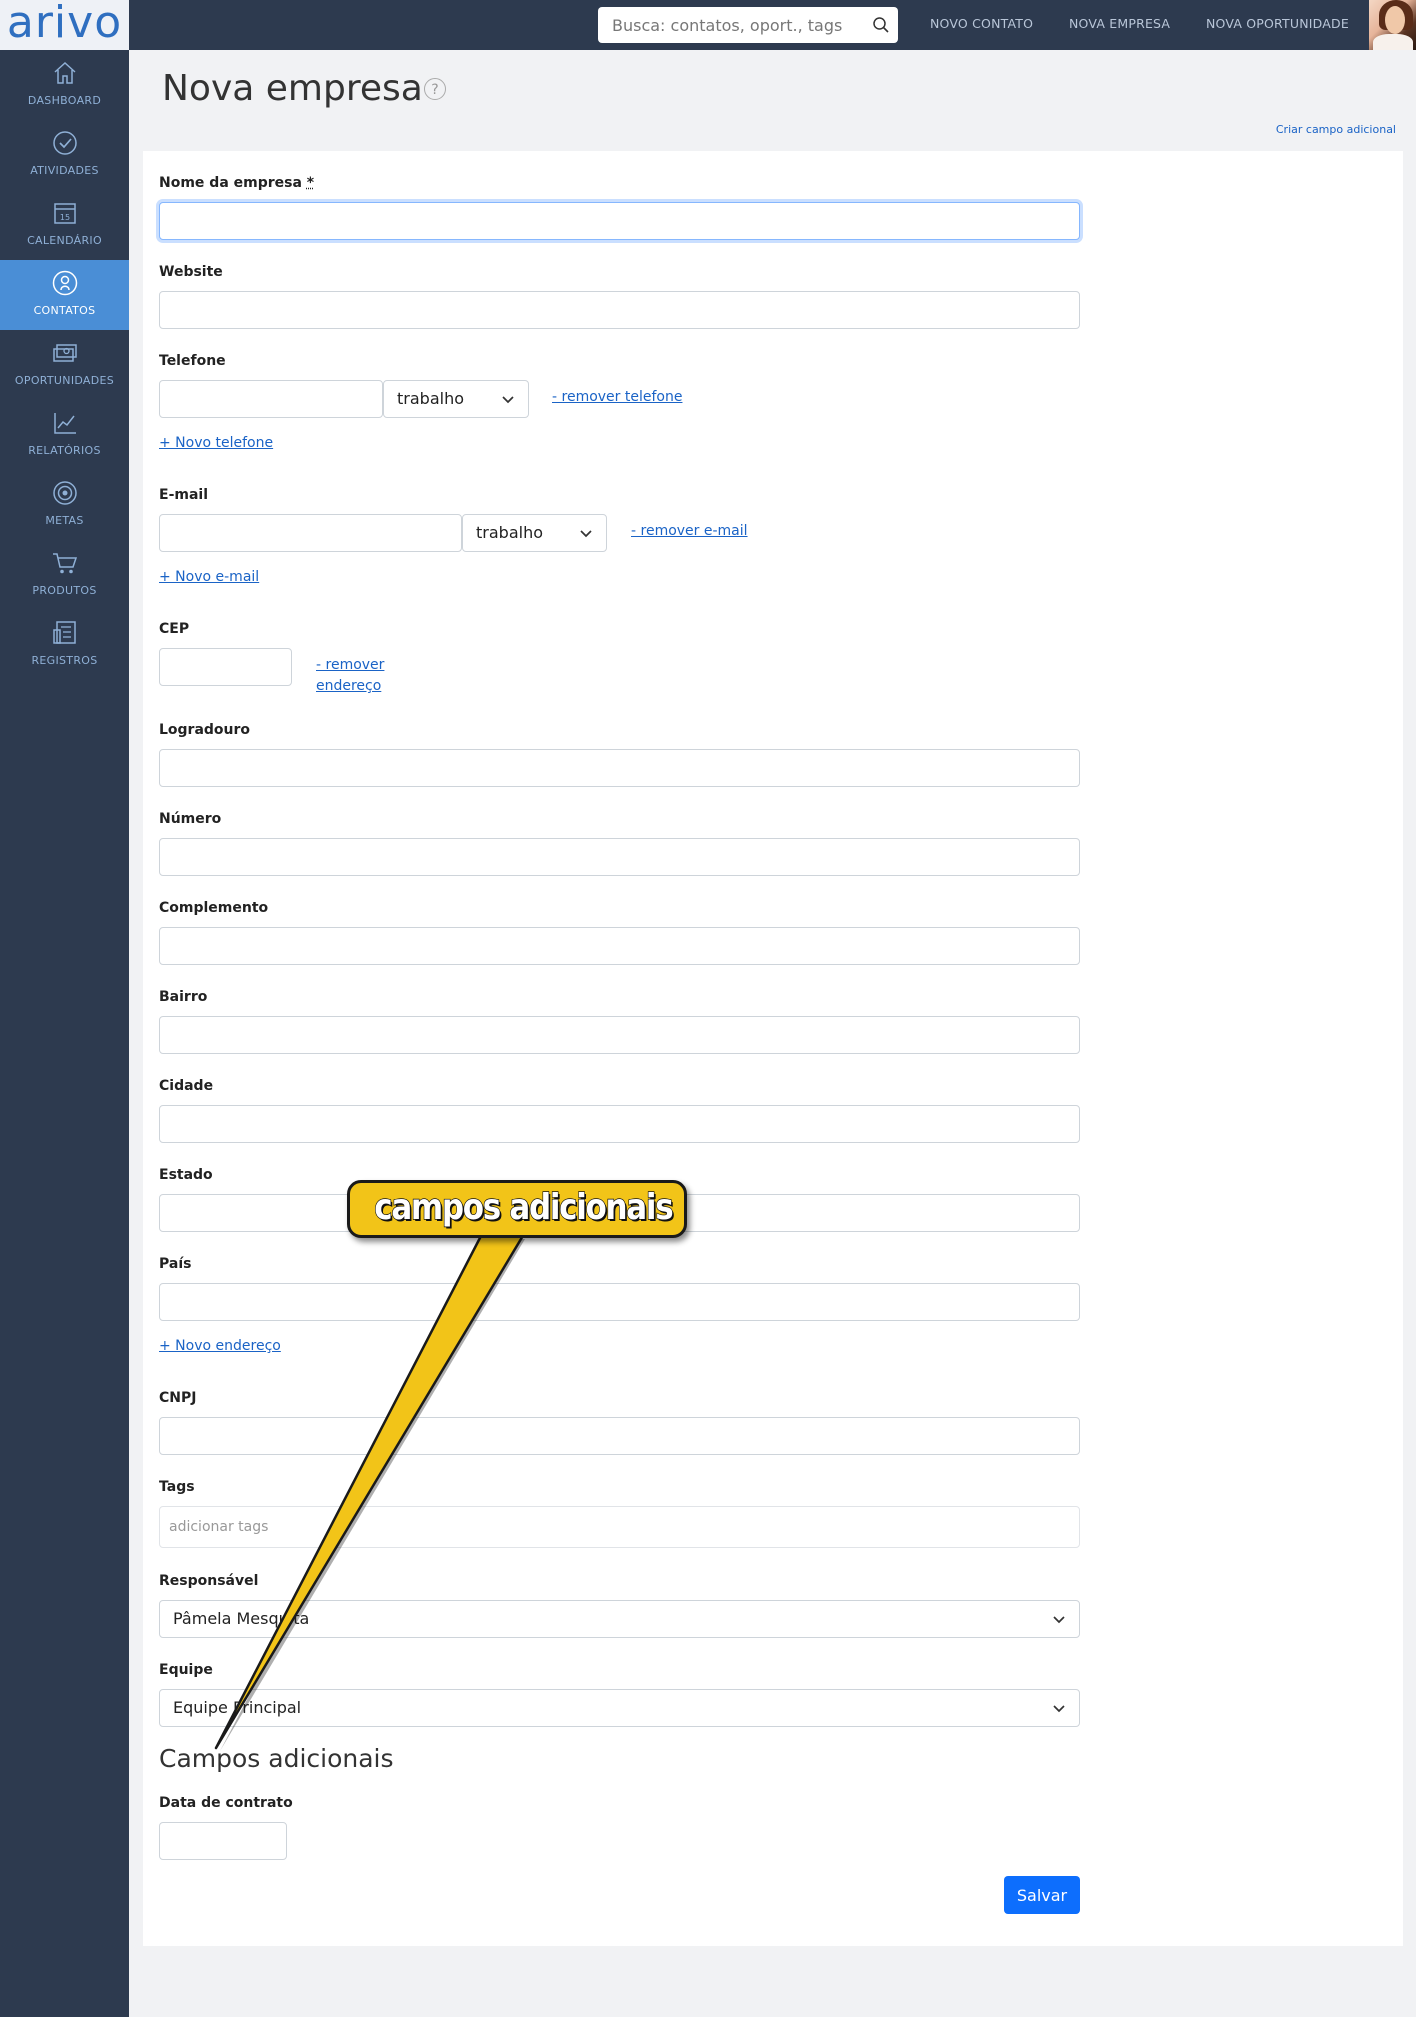 The width and height of the screenshot is (1416, 2017). I want to click on phone-type-select: trabalho, so click(456, 399).